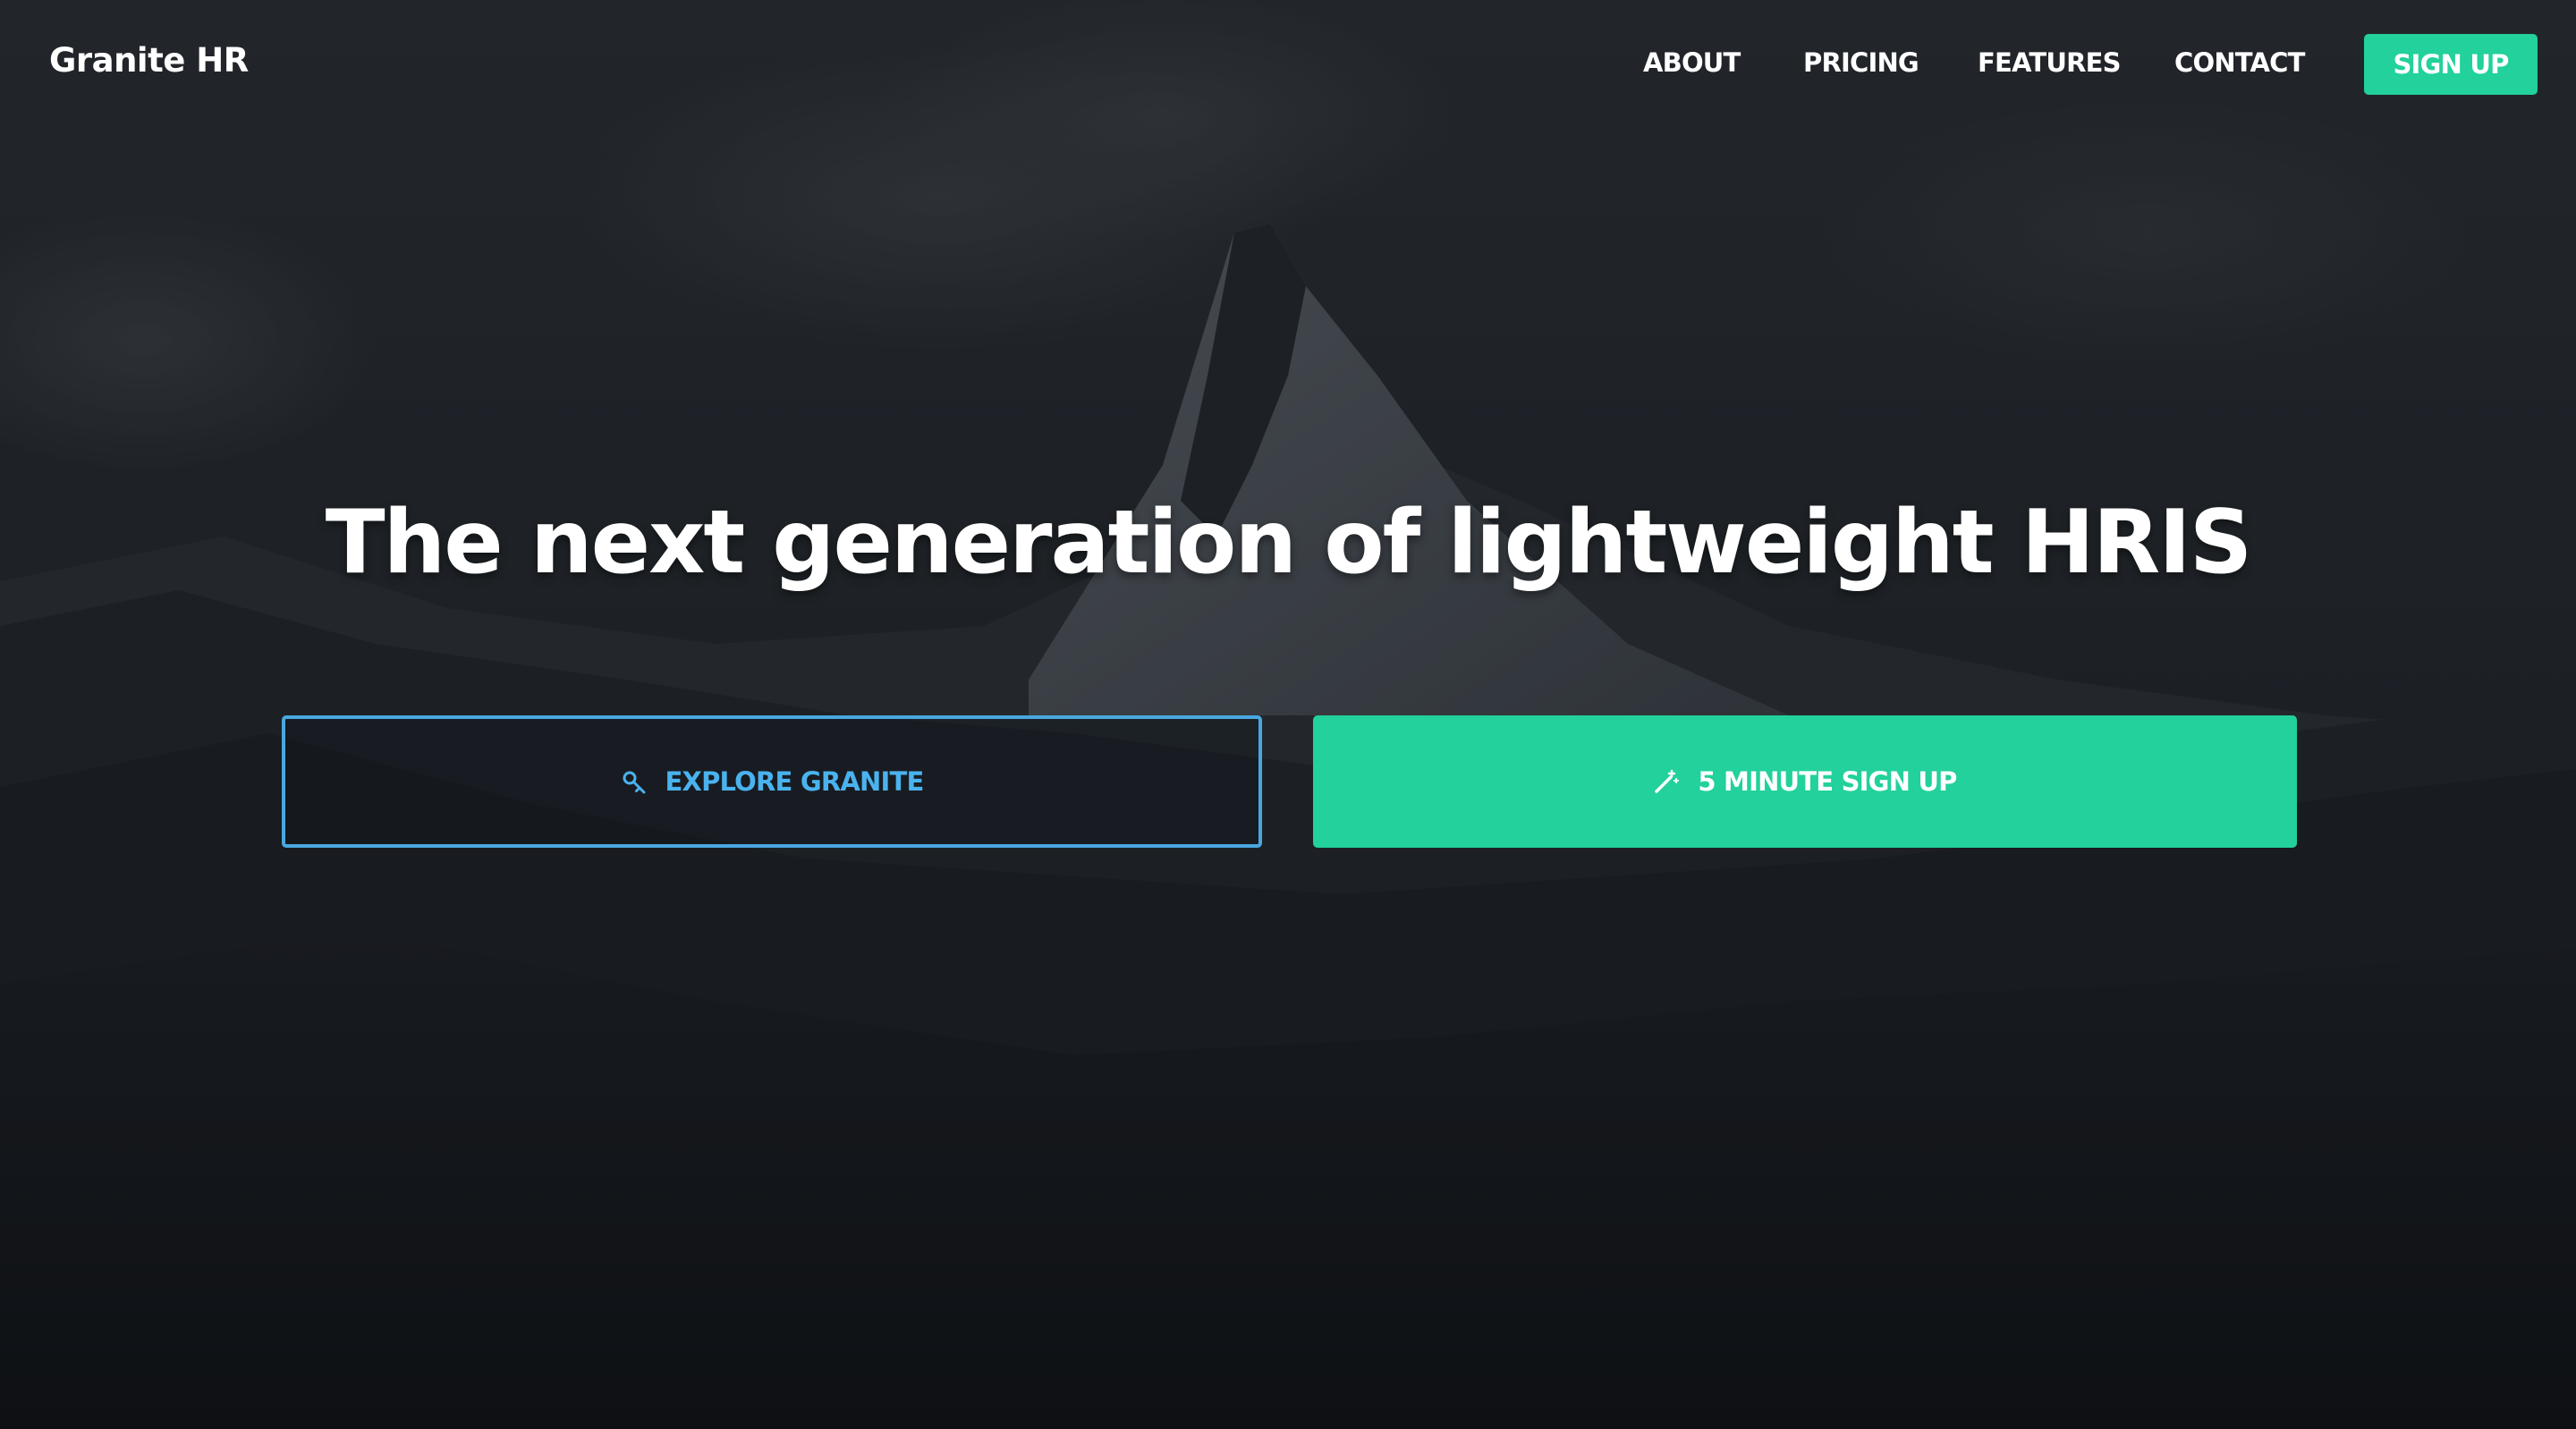 The width and height of the screenshot is (2576, 1429). I want to click on nav-link-about: ABOUT, so click(1692, 62).